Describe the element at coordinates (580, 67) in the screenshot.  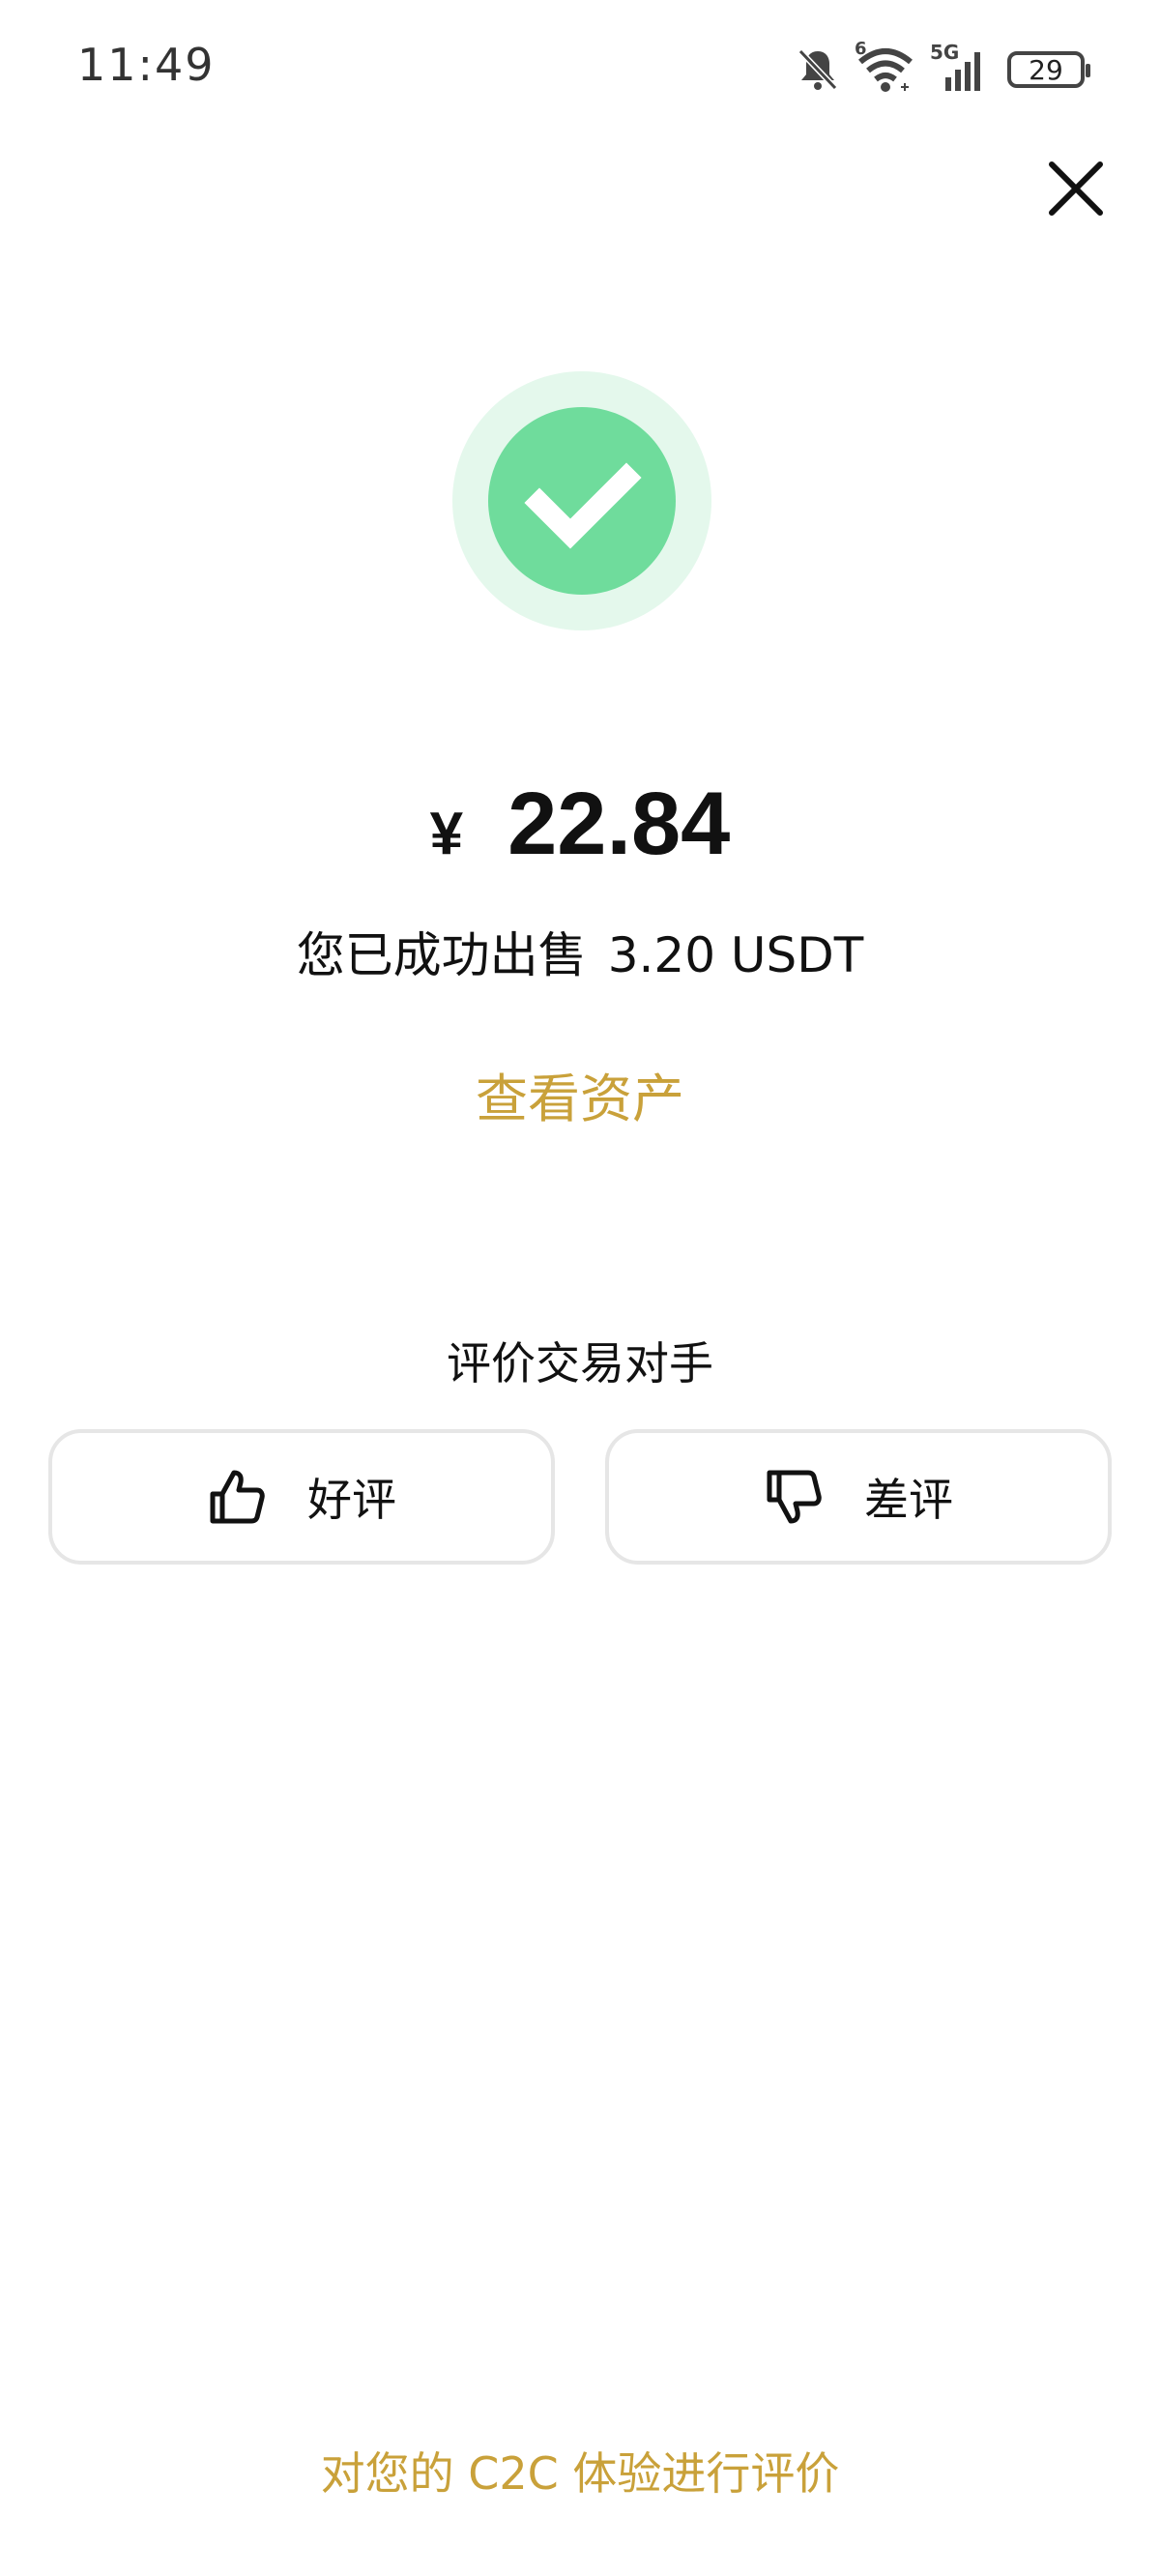
I see `status-bar: 11:49 6 5G 29` at that location.